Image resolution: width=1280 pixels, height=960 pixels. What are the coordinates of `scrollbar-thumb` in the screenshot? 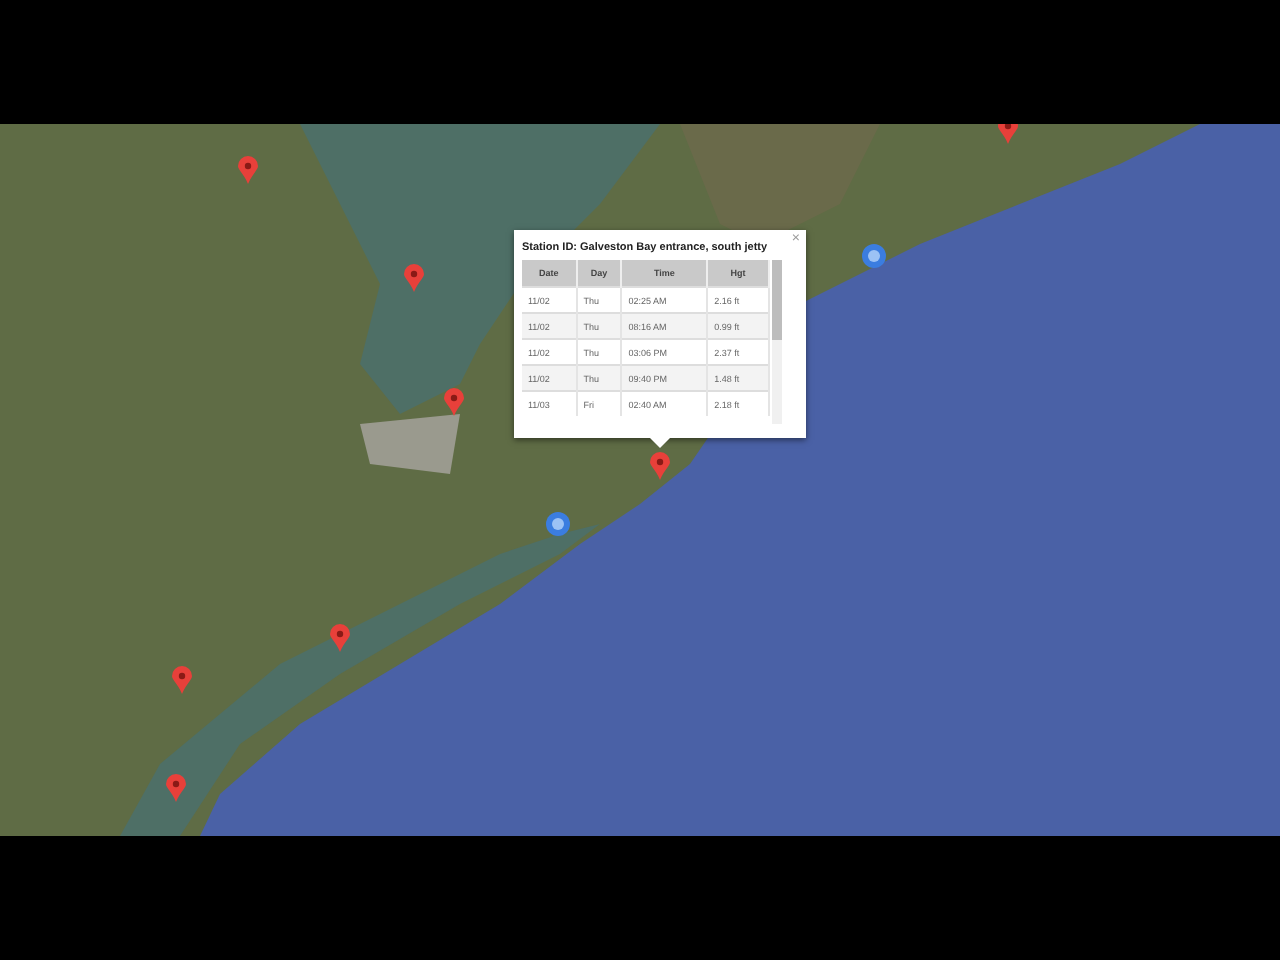 It's located at (777, 300).